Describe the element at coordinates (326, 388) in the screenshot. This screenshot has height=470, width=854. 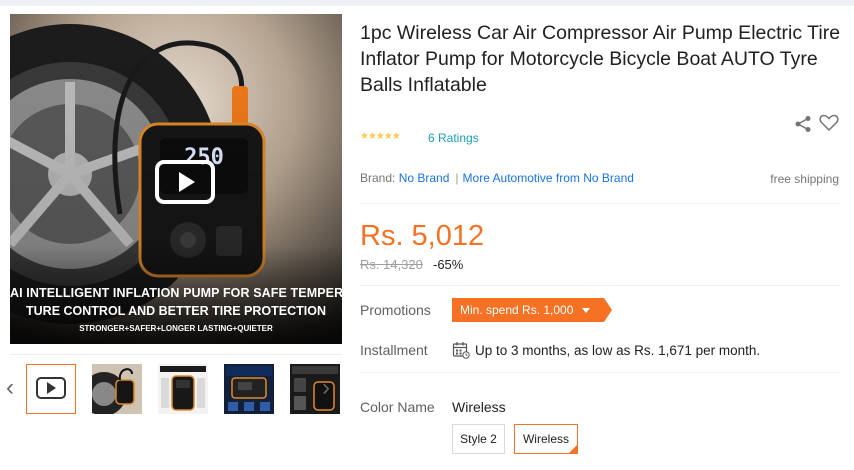
I see `thumbnail-next-arrow: ›` at that location.